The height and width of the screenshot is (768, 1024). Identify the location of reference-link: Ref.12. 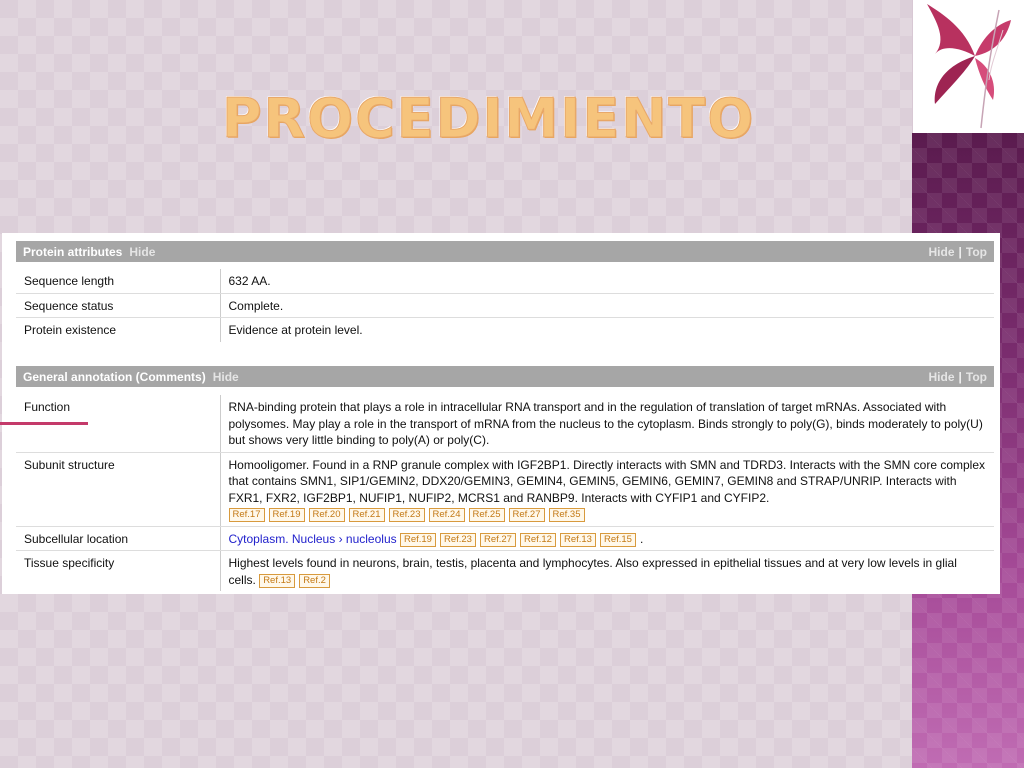
(537, 539).